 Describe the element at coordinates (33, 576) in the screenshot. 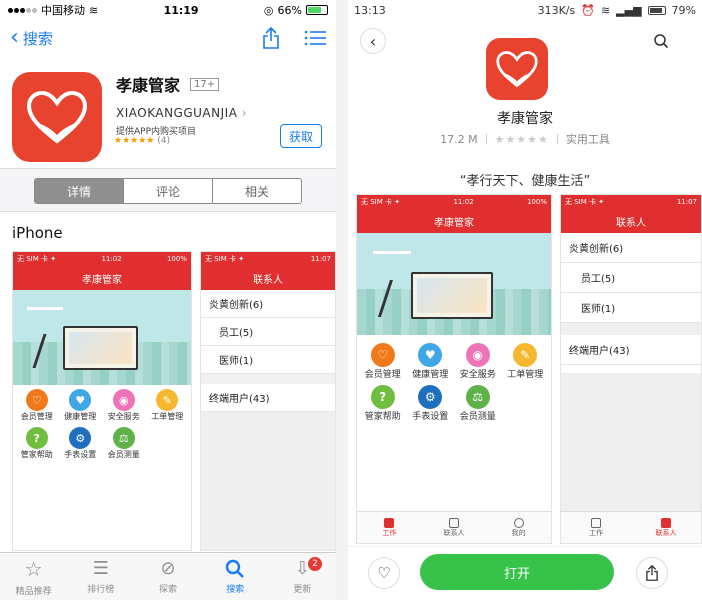

I see `tab-featured: ☆ 精品推荐` at that location.